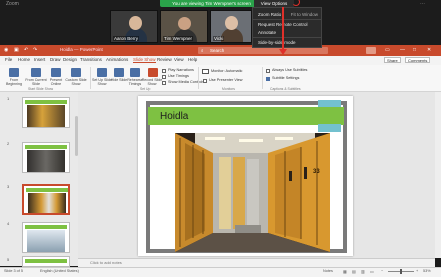 The height and width of the screenshot is (277, 441). What do you see at coordinates (70, 59) in the screenshot?
I see `tab-design: Design` at bounding box center [70, 59].